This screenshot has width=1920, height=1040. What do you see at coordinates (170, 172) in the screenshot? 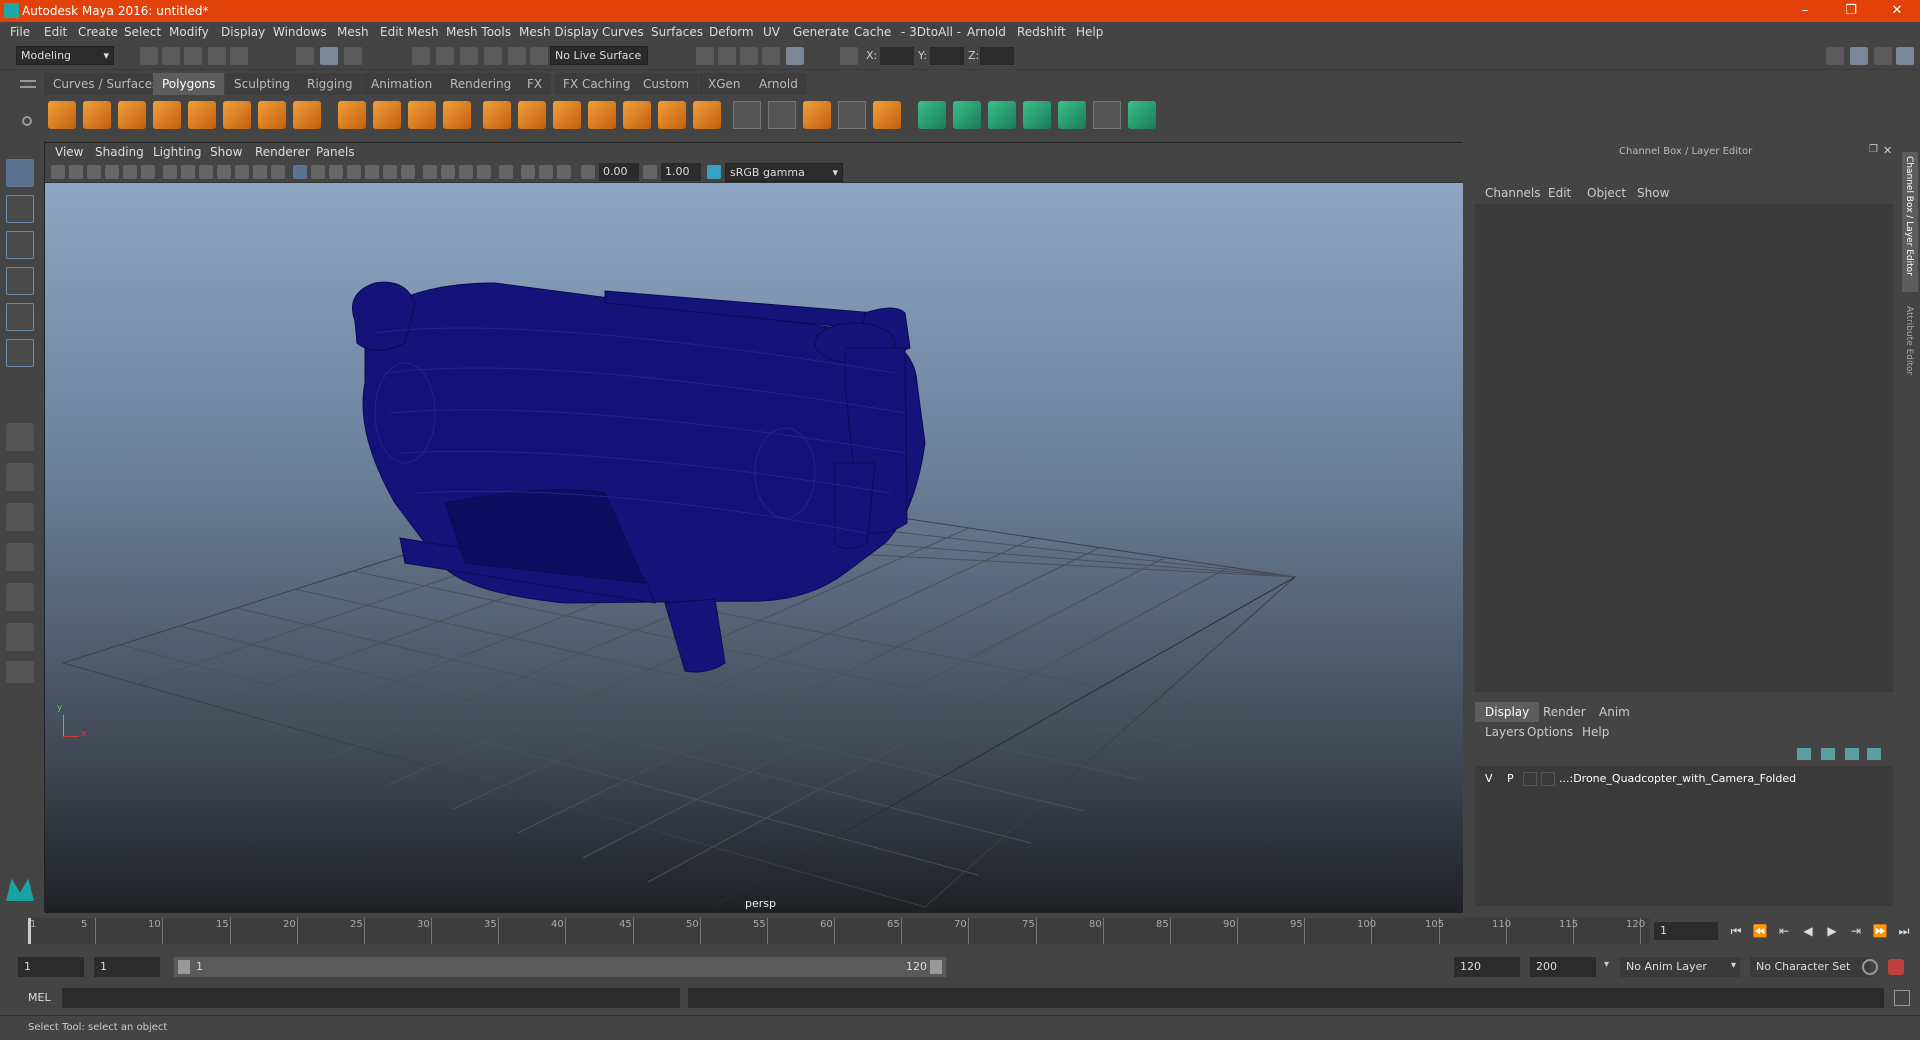
I see `grid-toggle-icon` at bounding box center [170, 172].